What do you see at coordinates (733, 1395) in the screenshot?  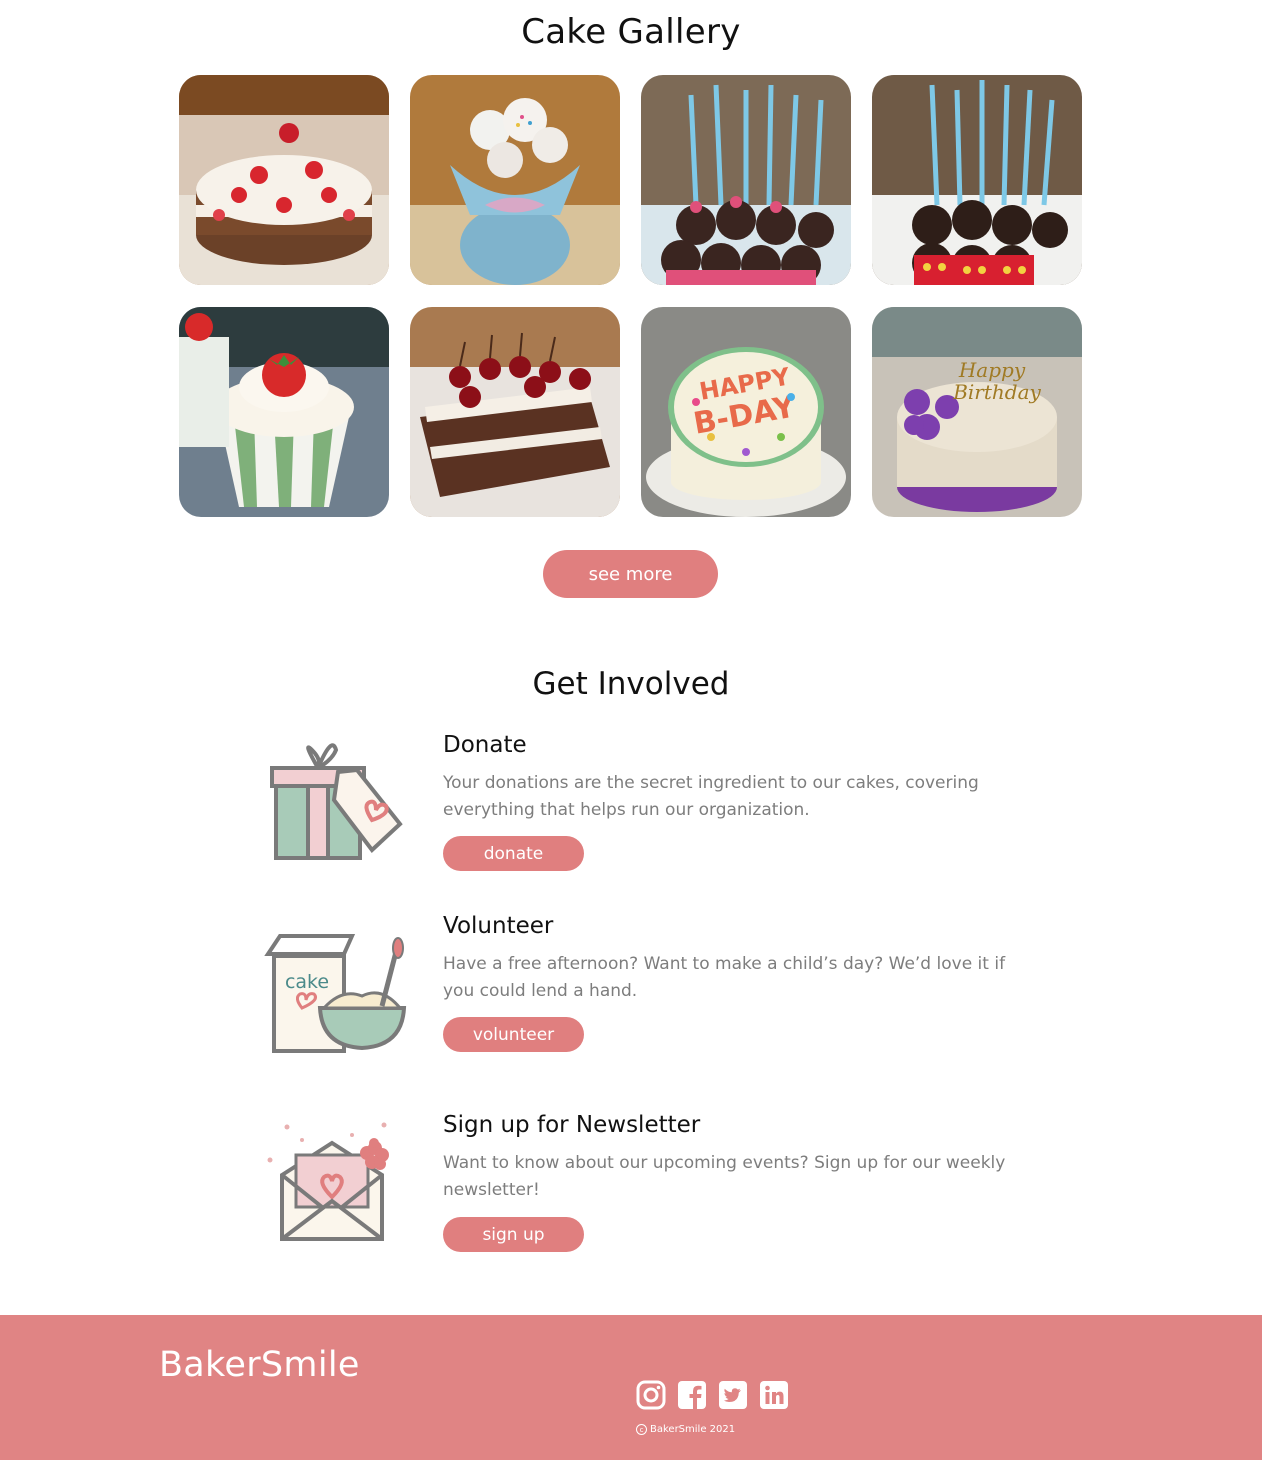 I see `twitter-icon` at bounding box center [733, 1395].